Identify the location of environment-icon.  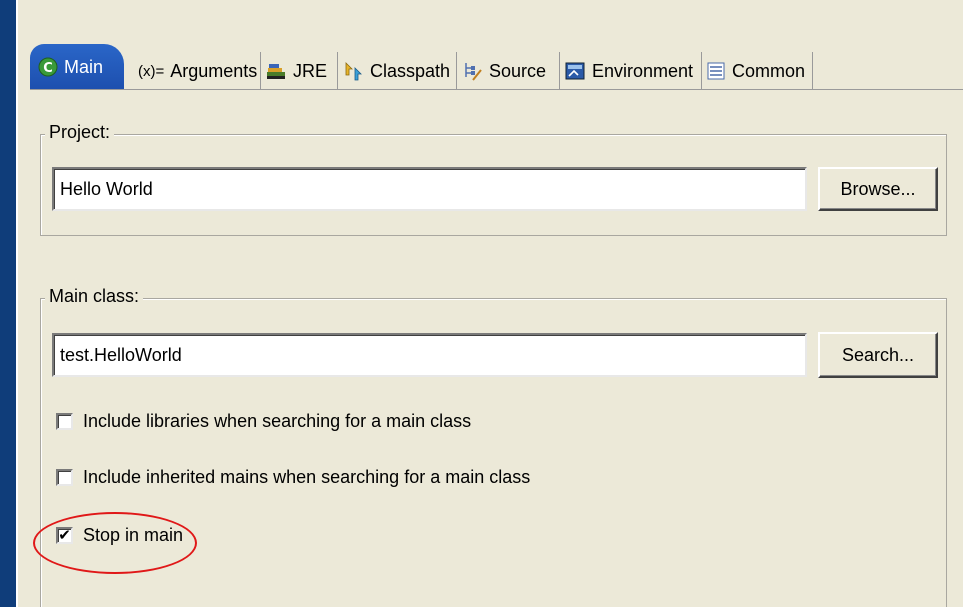
(575, 71).